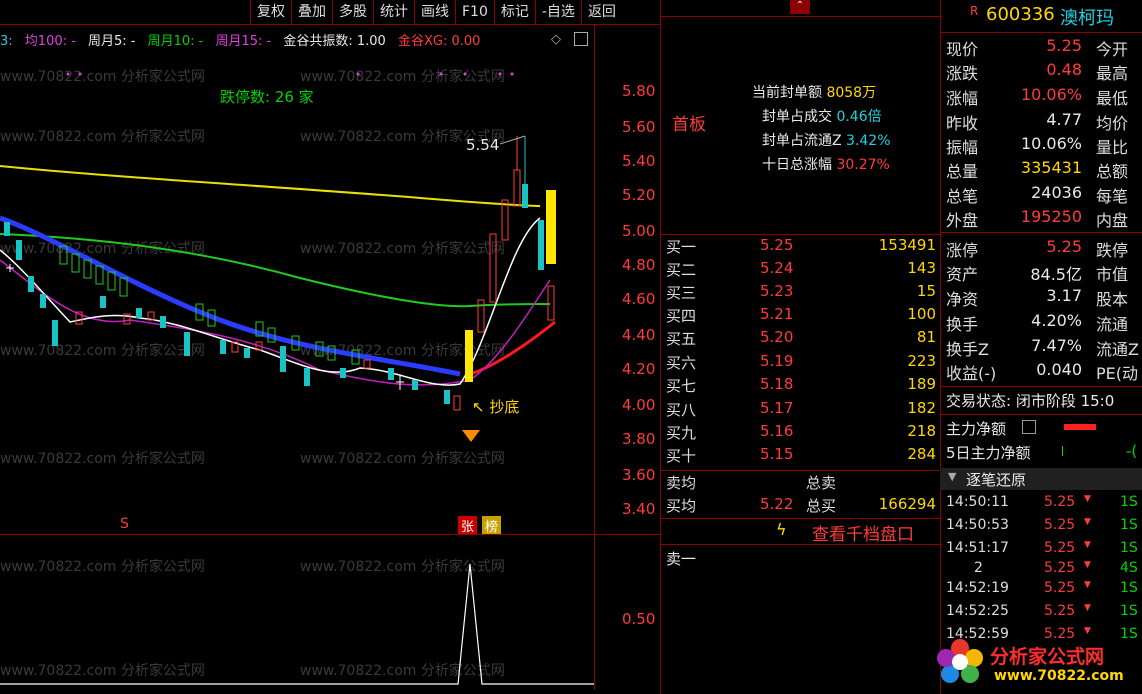  What do you see at coordinates (175, 41) in the screenshot?
I see `indicator-week10: 周月10: -` at bounding box center [175, 41].